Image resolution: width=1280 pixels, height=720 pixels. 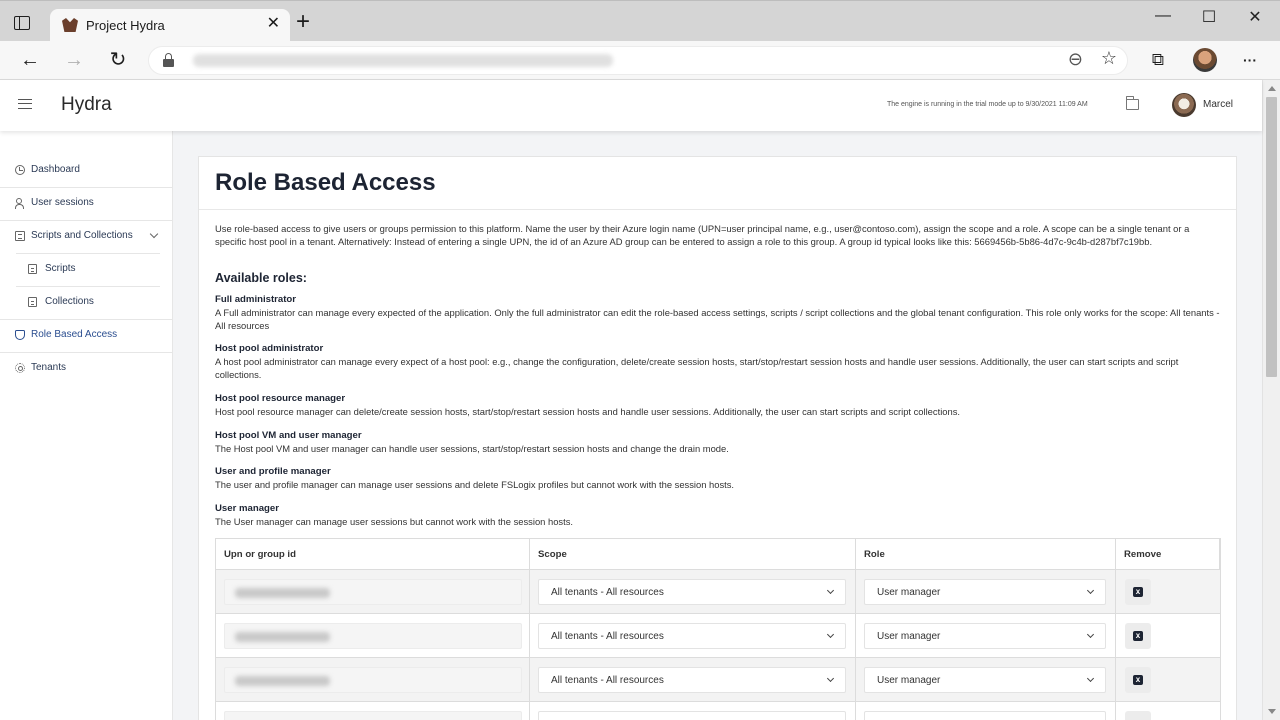 What do you see at coordinates (373, 554) in the screenshot?
I see `column-header-upn: Upn or group id` at bounding box center [373, 554].